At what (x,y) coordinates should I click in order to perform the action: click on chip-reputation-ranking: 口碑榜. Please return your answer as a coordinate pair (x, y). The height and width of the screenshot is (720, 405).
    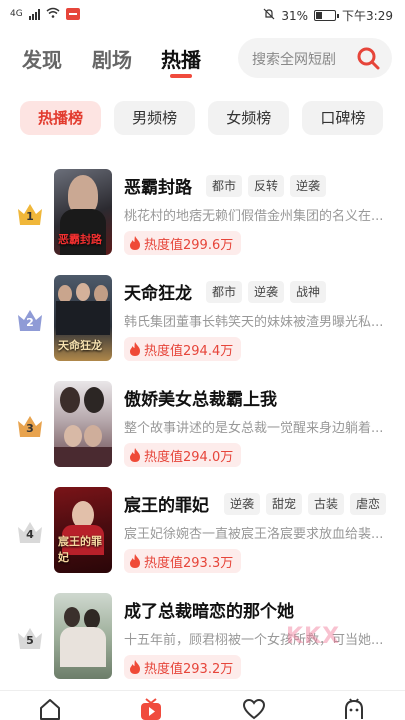
    Looking at the image, I should click on (343, 118).